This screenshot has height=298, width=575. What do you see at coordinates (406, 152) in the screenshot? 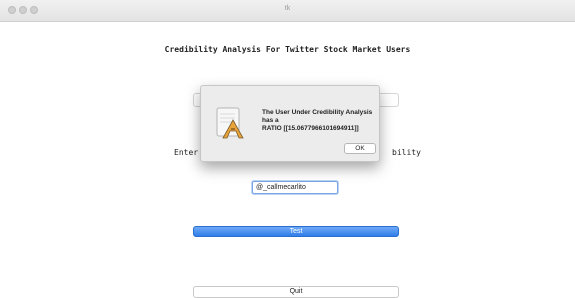
I see `enter-label-right: bility` at bounding box center [406, 152].